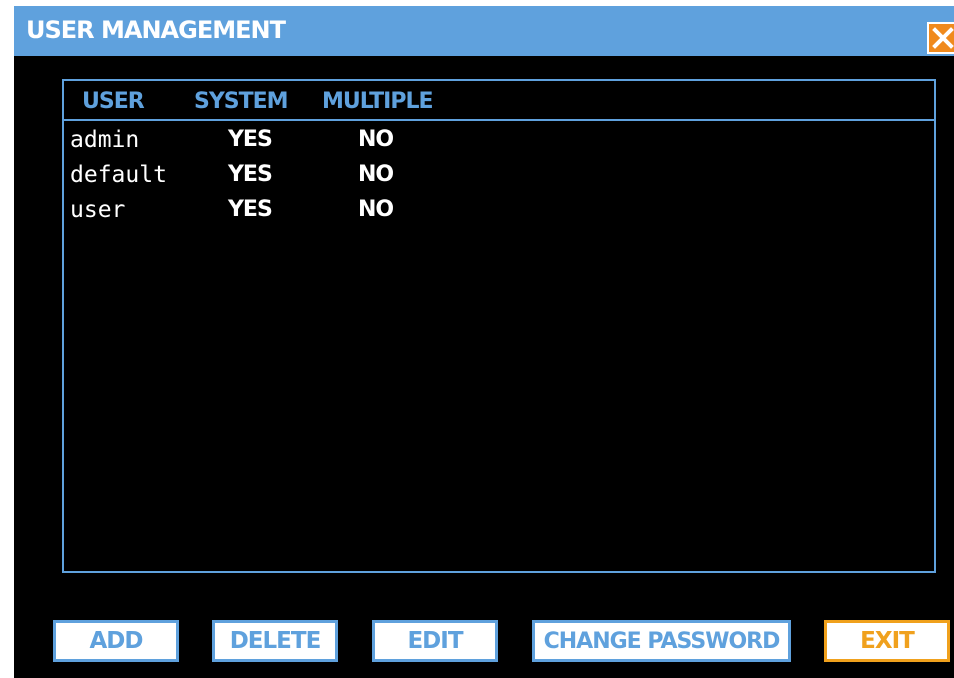  I want to click on cell-user: default, so click(118, 175).